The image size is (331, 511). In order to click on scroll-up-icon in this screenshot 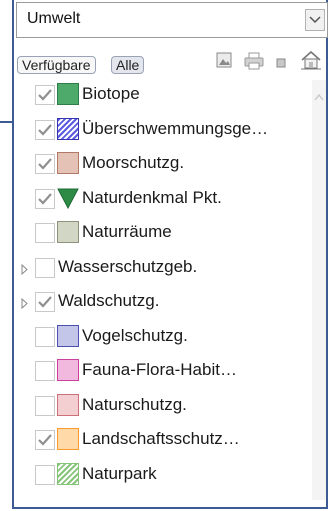, I will do `click(319, 97)`.